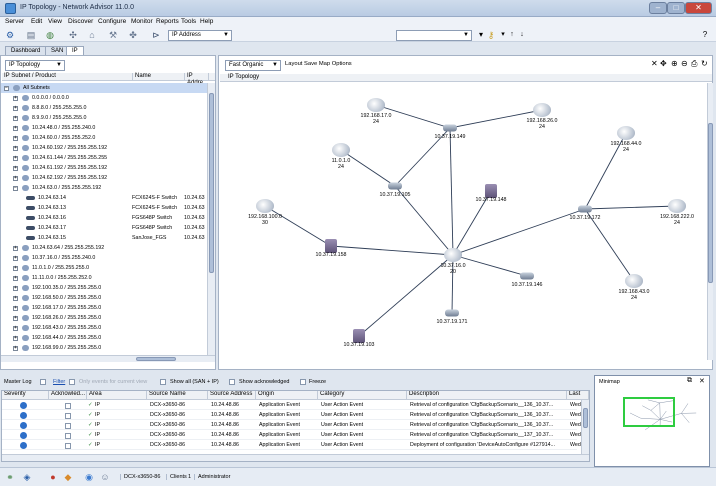 The image size is (716, 486). What do you see at coordinates (578, 395) in the screenshot?
I see `col-last: Last` at bounding box center [578, 395].